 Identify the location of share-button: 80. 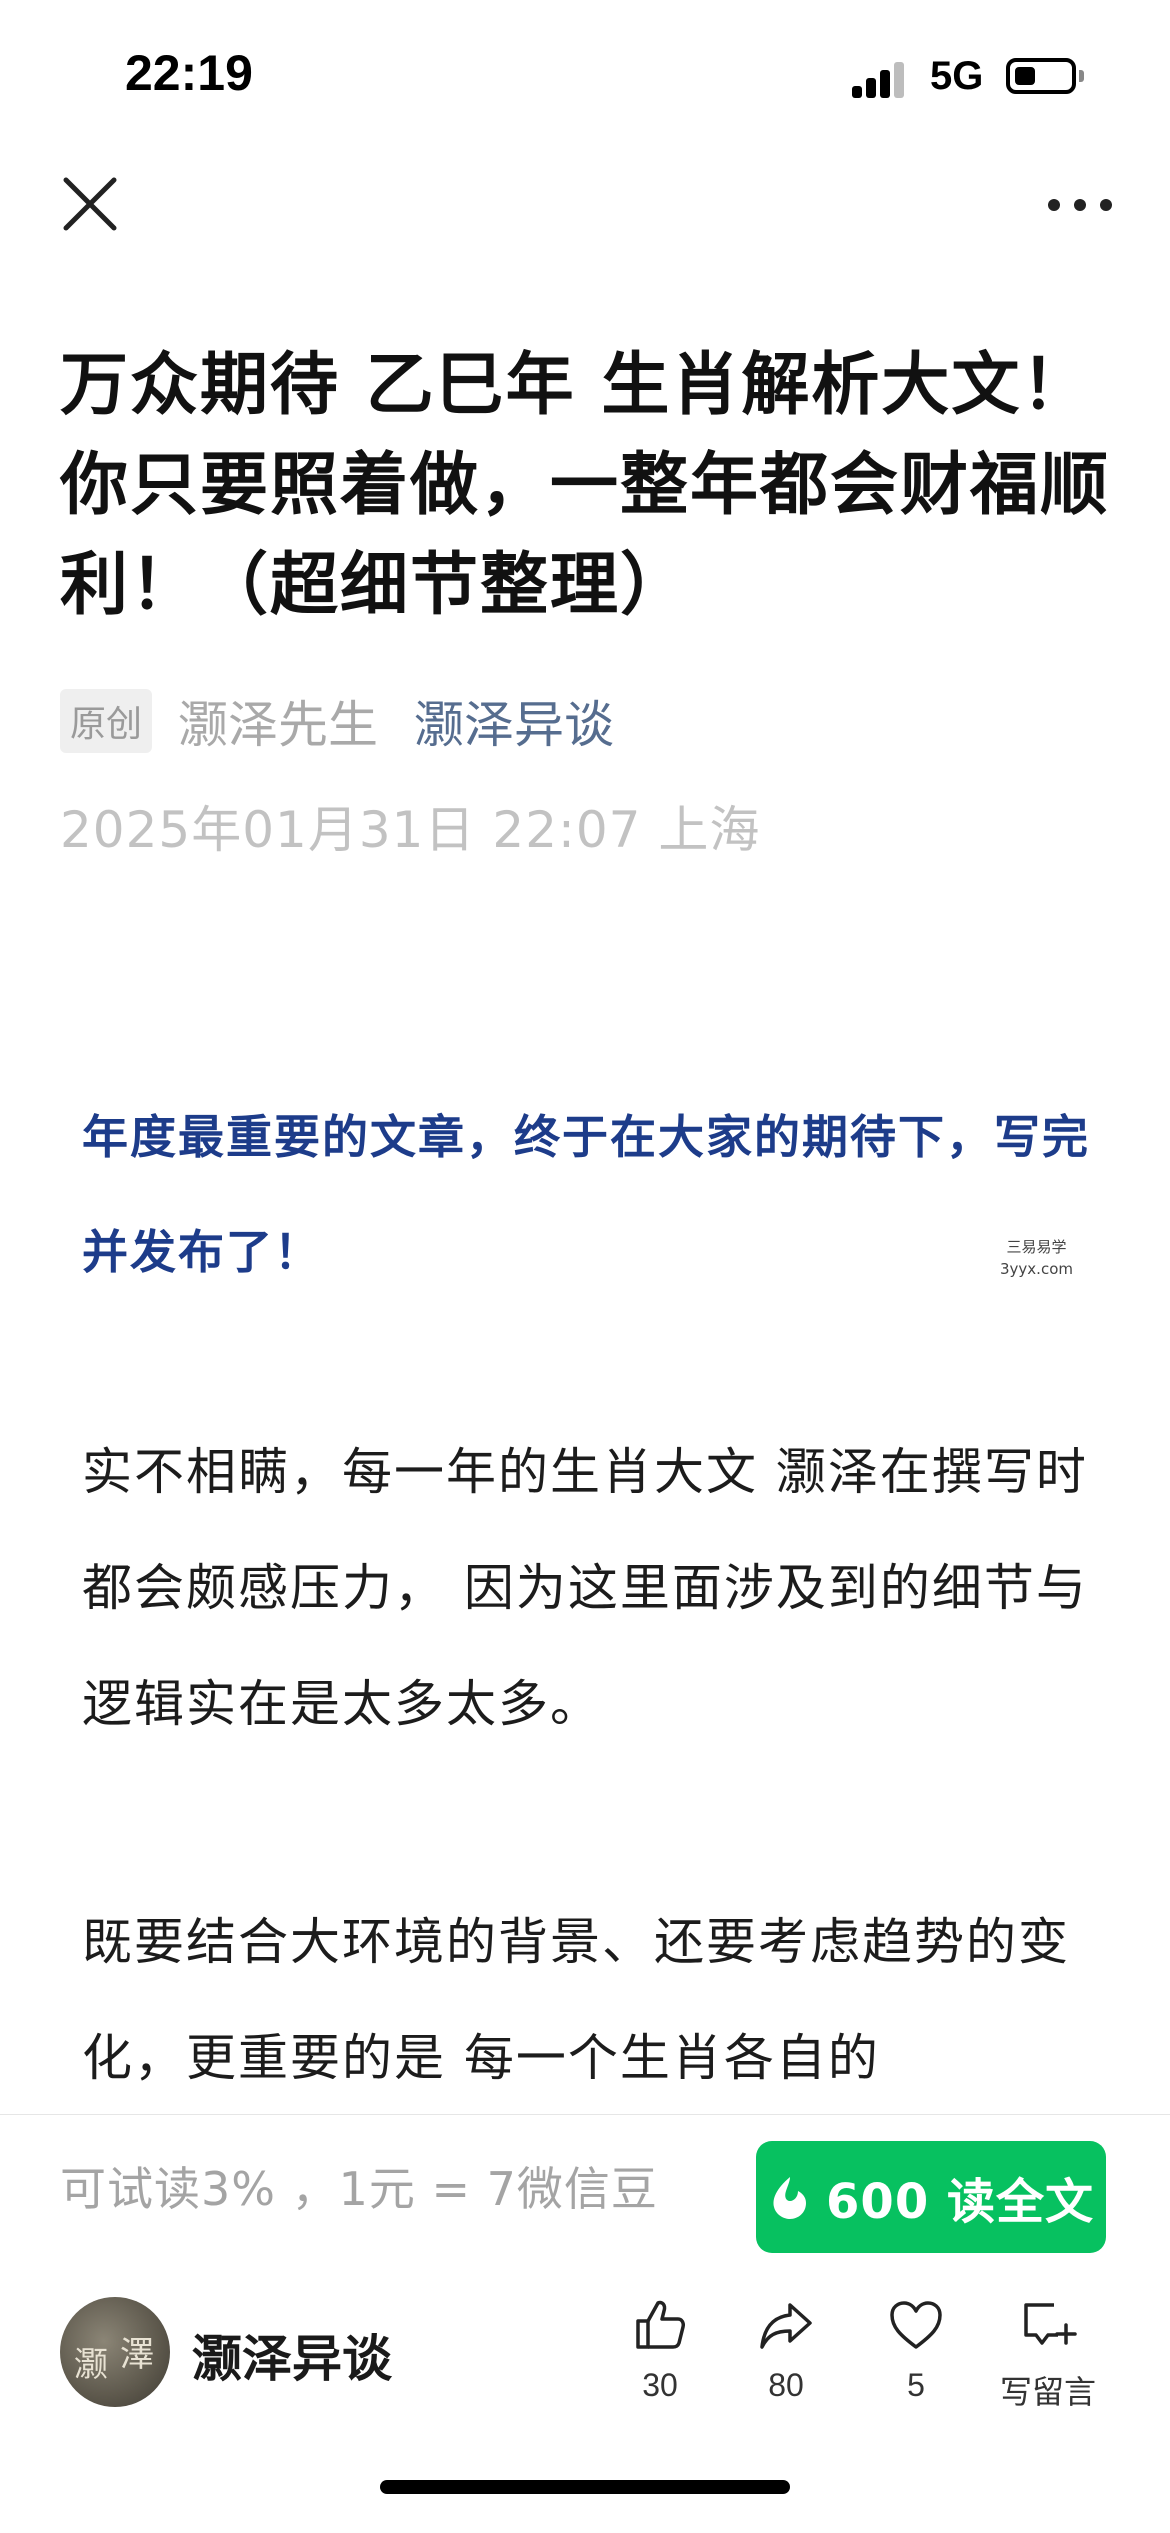
(786, 2349).